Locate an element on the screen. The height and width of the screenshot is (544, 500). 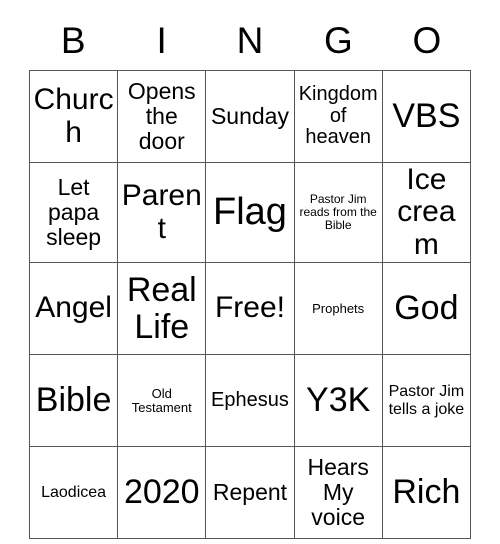
bingo-cell-label: Kingdom of heaven is located at coordinates (338, 116).